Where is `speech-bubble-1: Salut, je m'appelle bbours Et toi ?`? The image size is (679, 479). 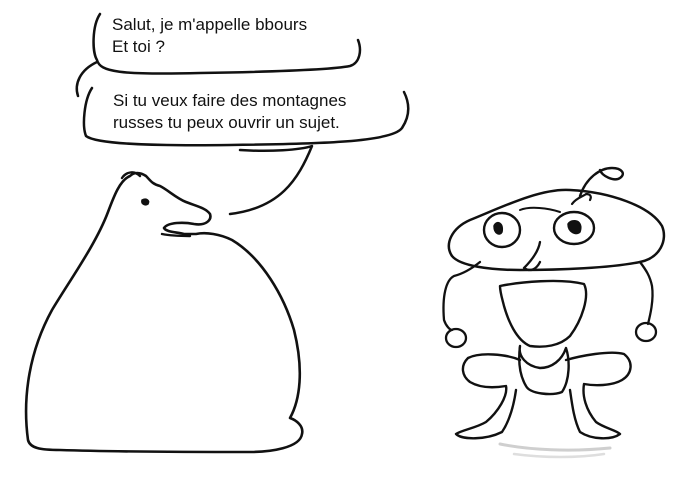 speech-bubble-1: Salut, je m'appelle bbours Et toi ? is located at coordinates (209, 36).